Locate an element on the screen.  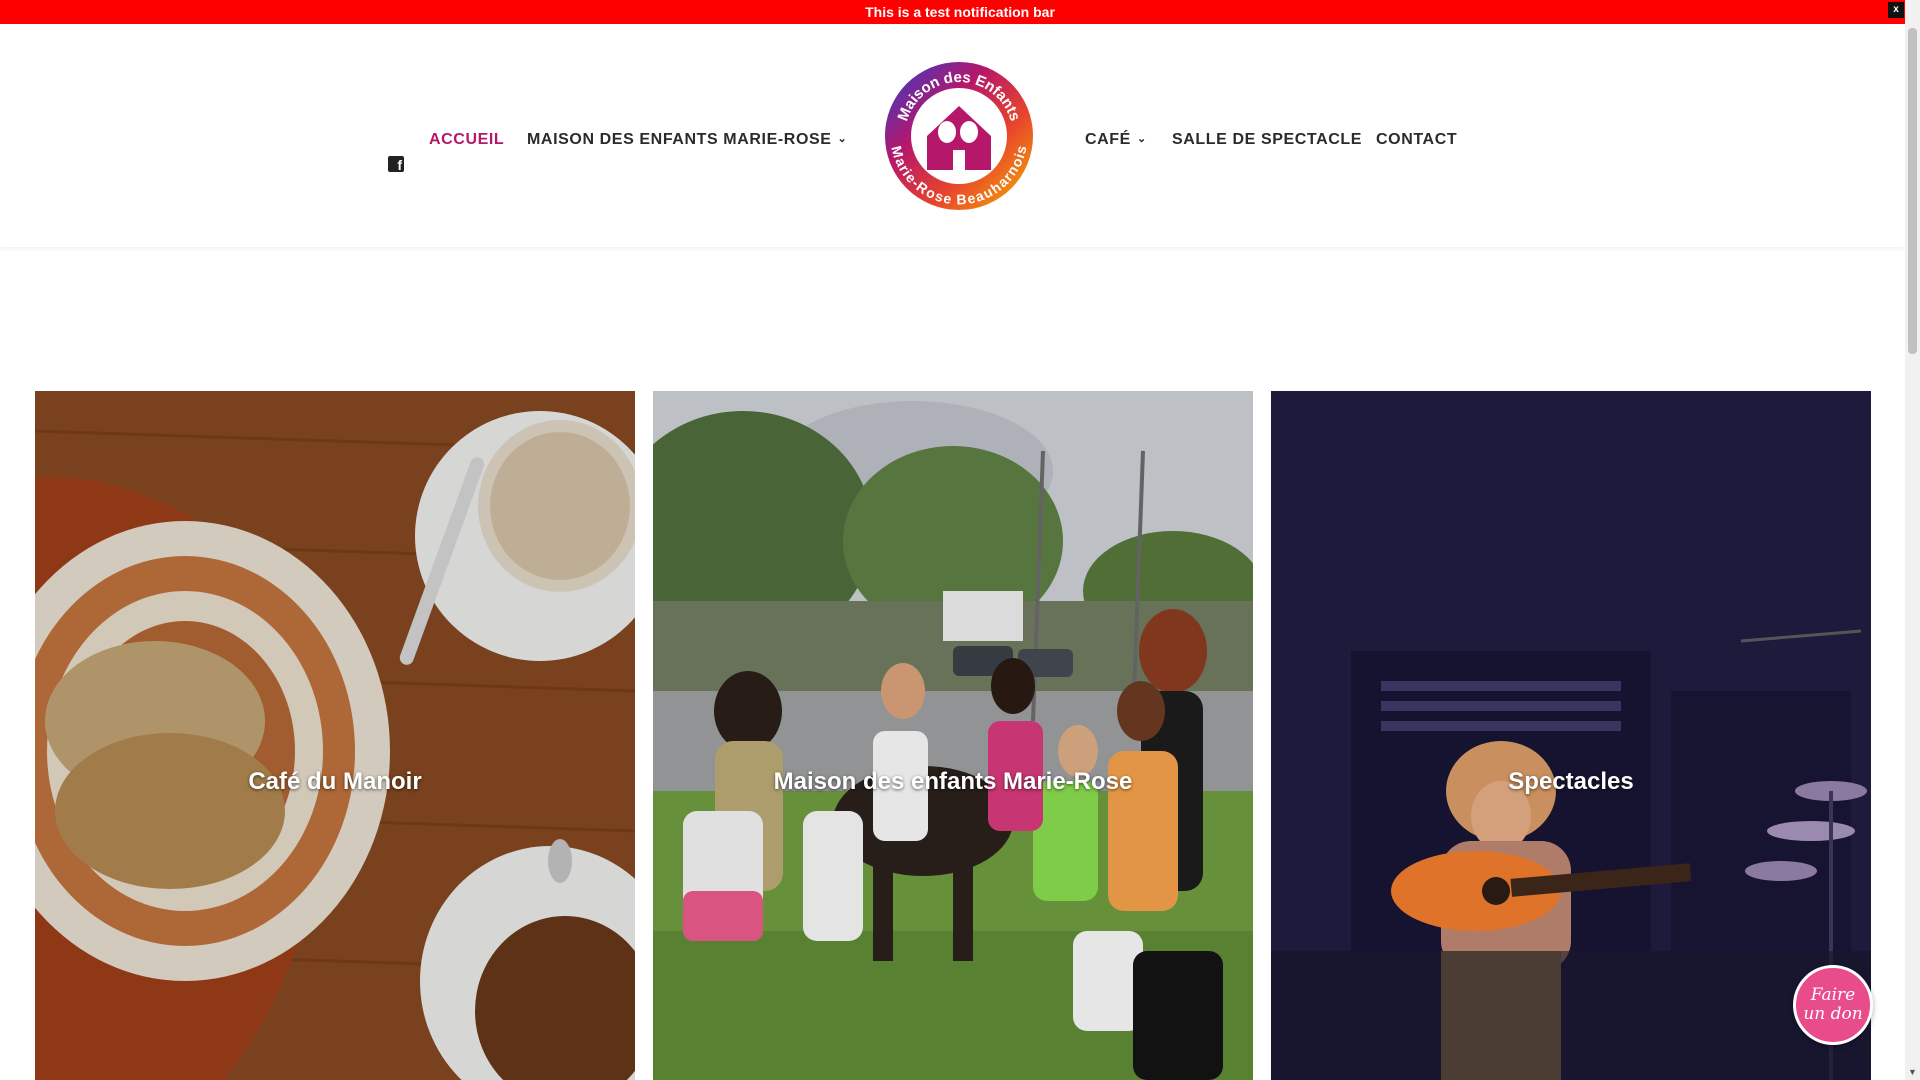
nav-item-accueil: ACCUEIL is located at coordinates (466, 140).